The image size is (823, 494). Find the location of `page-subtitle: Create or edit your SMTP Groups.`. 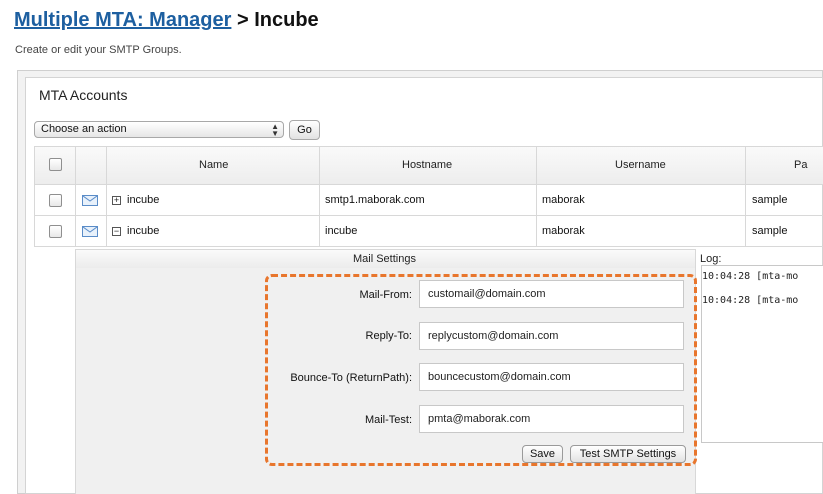

page-subtitle: Create or edit your SMTP Groups. is located at coordinates (98, 50).